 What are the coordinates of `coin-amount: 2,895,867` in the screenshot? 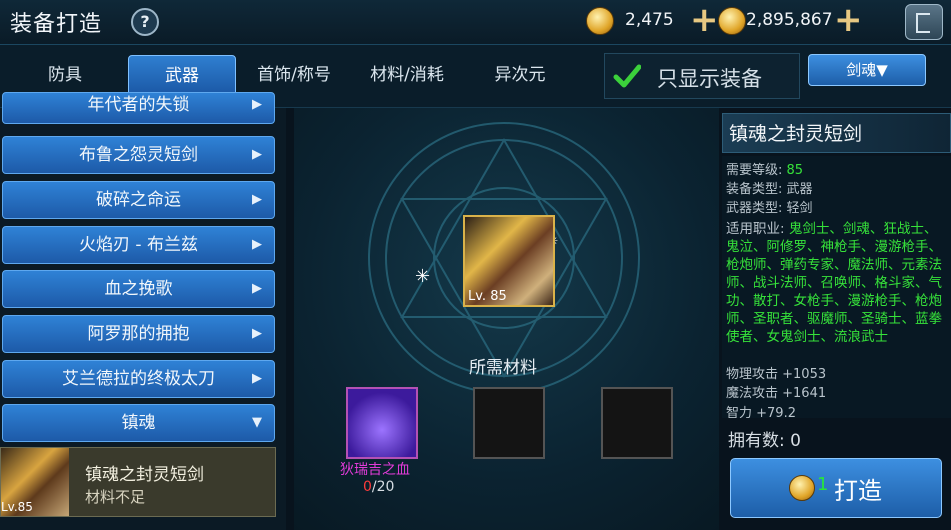 It's located at (789, 20).